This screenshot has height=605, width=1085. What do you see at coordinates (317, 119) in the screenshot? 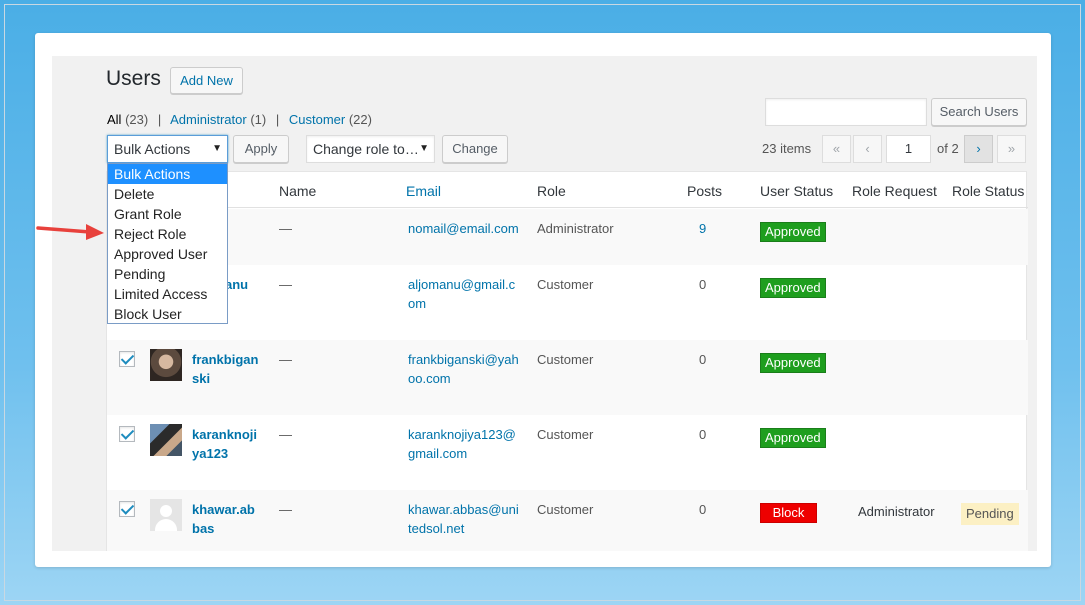
I see `filter-customer: Customer` at bounding box center [317, 119].